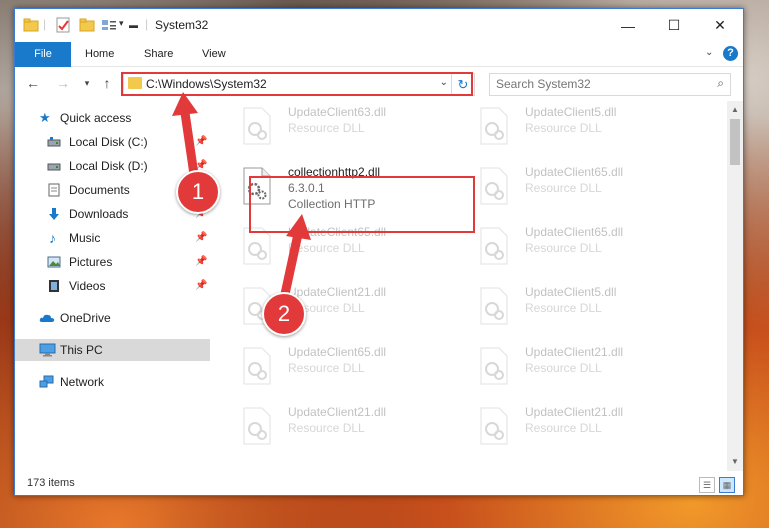  Describe the element at coordinates (730, 53) in the screenshot. I see `help-button: ?` at that location.